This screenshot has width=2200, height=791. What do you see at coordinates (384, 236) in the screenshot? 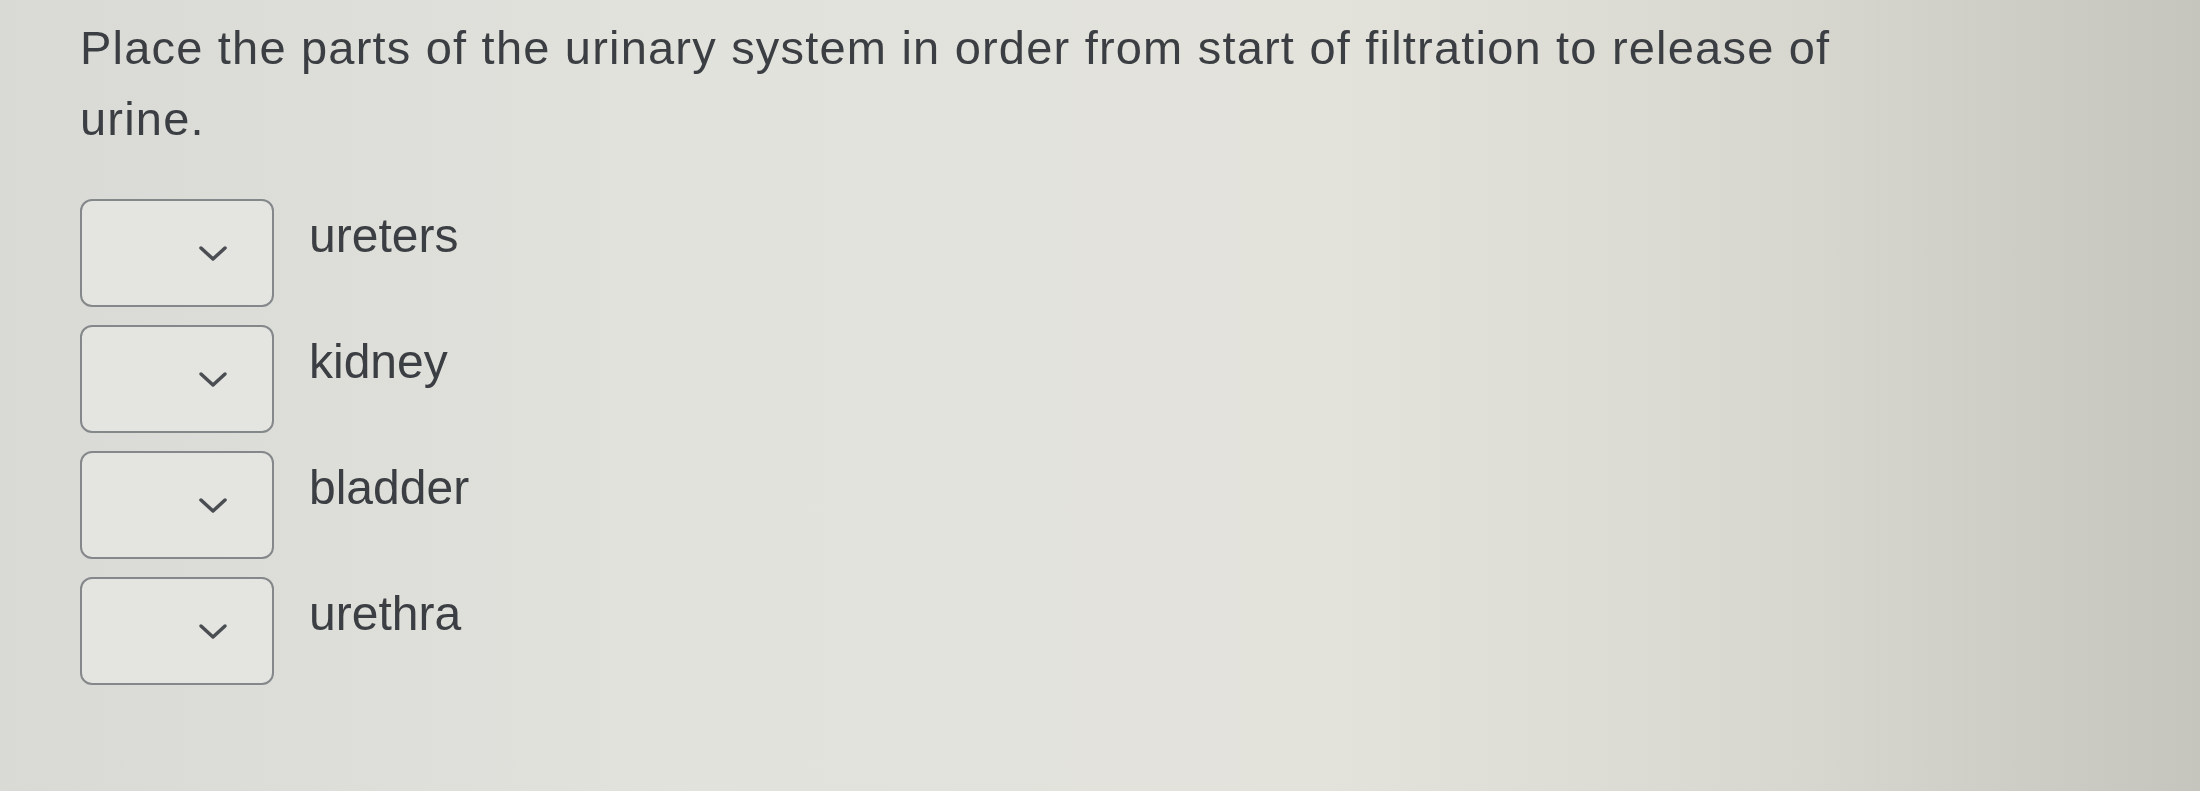
I see `item-label: ureters` at bounding box center [384, 236].